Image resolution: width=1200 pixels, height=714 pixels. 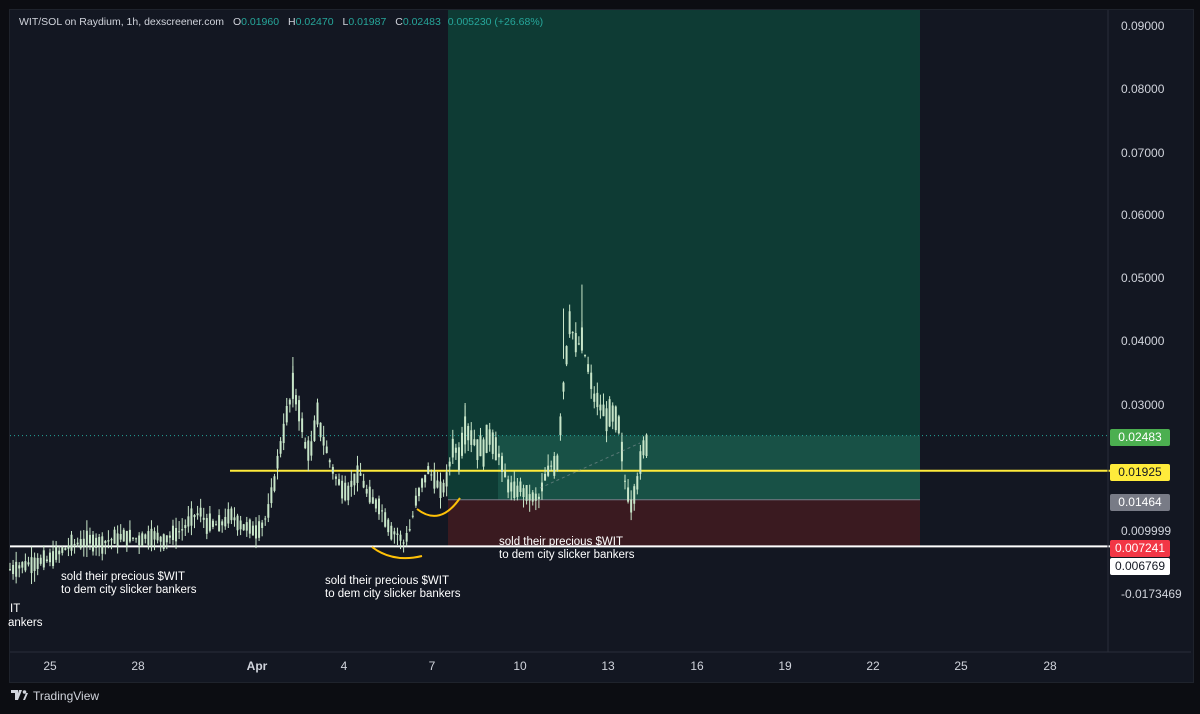 I want to click on open-value: 0.01960, so click(x=260, y=22).